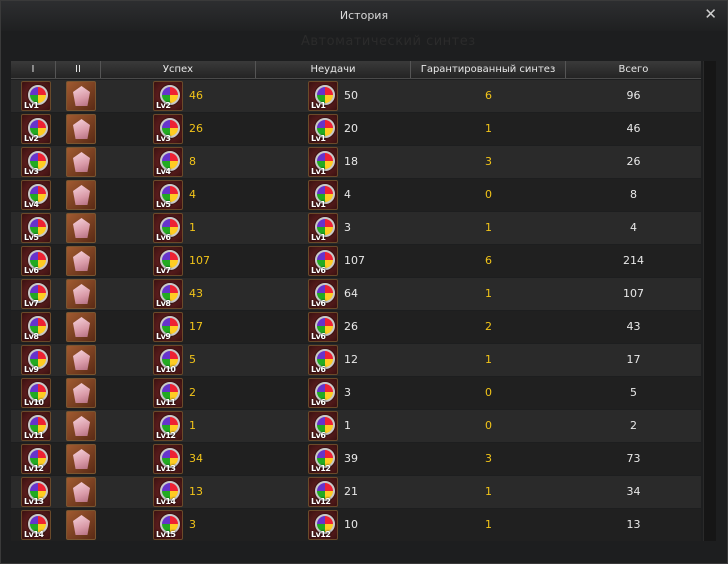 The width and height of the screenshot is (728, 564). I want to click on scrollbar, so click(709, 301).